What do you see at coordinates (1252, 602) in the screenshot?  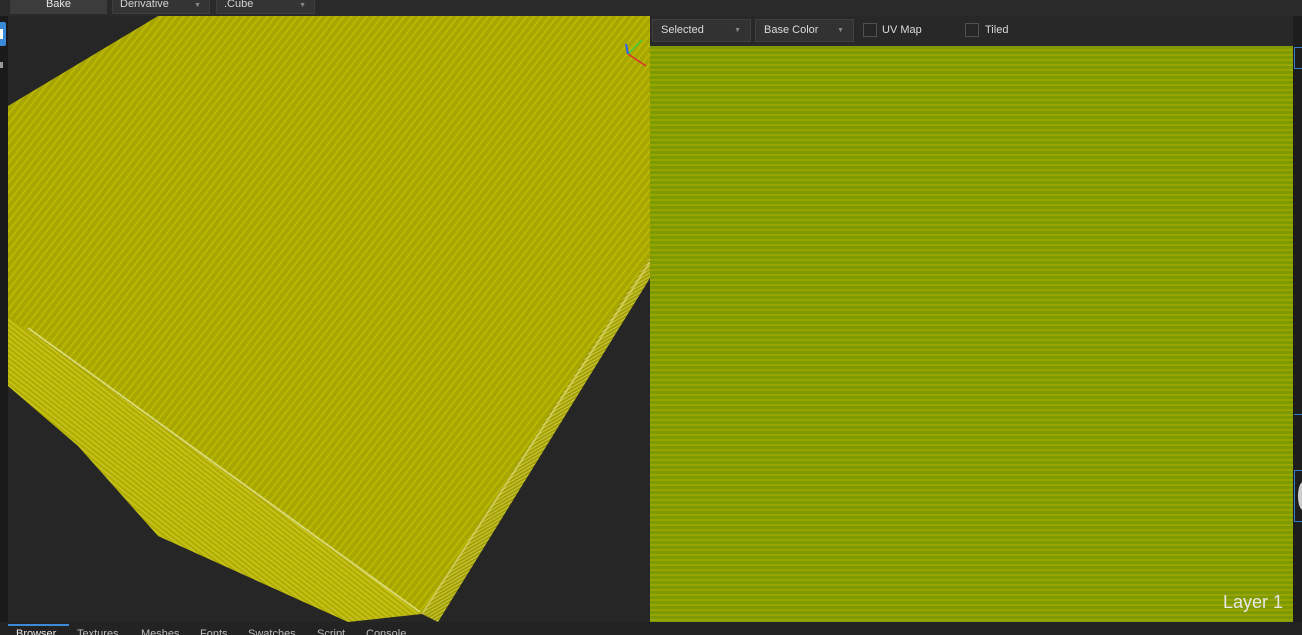 I see `layer-label: Layer 1` at bounding box center [1252, 602].